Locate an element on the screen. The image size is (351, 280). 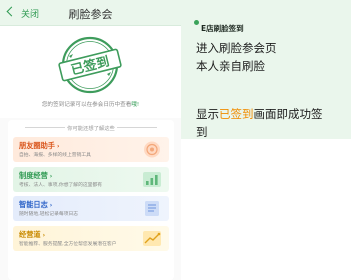
card-smart-log: 智能日志 › 随时随地,轻松记录每项日志 is located at coordinates (91, 208).